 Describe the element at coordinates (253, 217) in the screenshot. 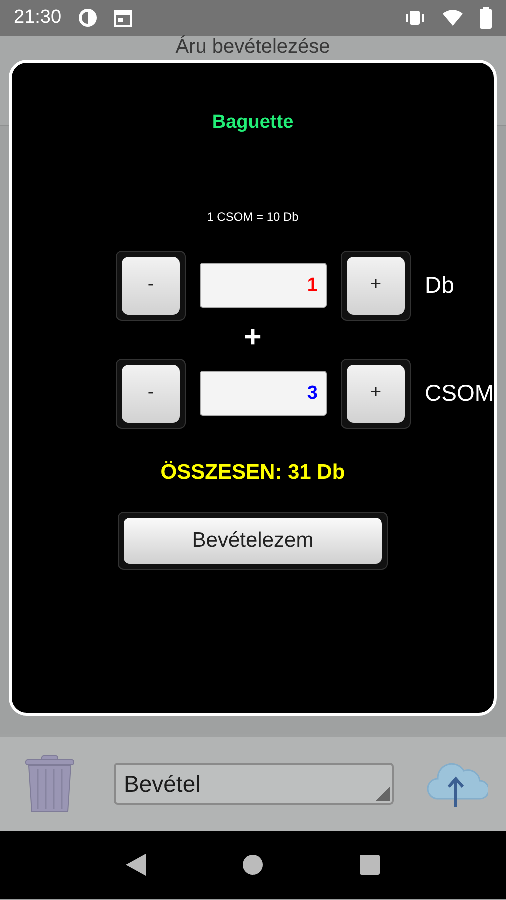

I see `conversion-text: 1 CSOM = 10 Db` at that location.